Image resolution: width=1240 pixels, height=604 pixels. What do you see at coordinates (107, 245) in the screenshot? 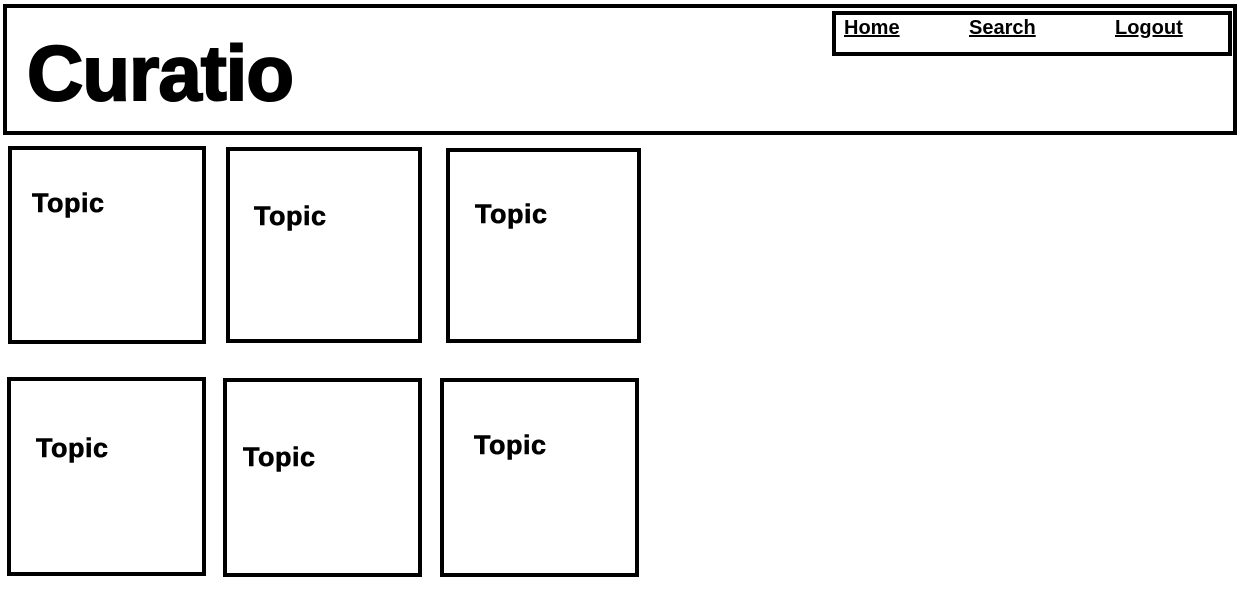
I see `topic-tile-1: Topic` at bounding box center [107, 245].